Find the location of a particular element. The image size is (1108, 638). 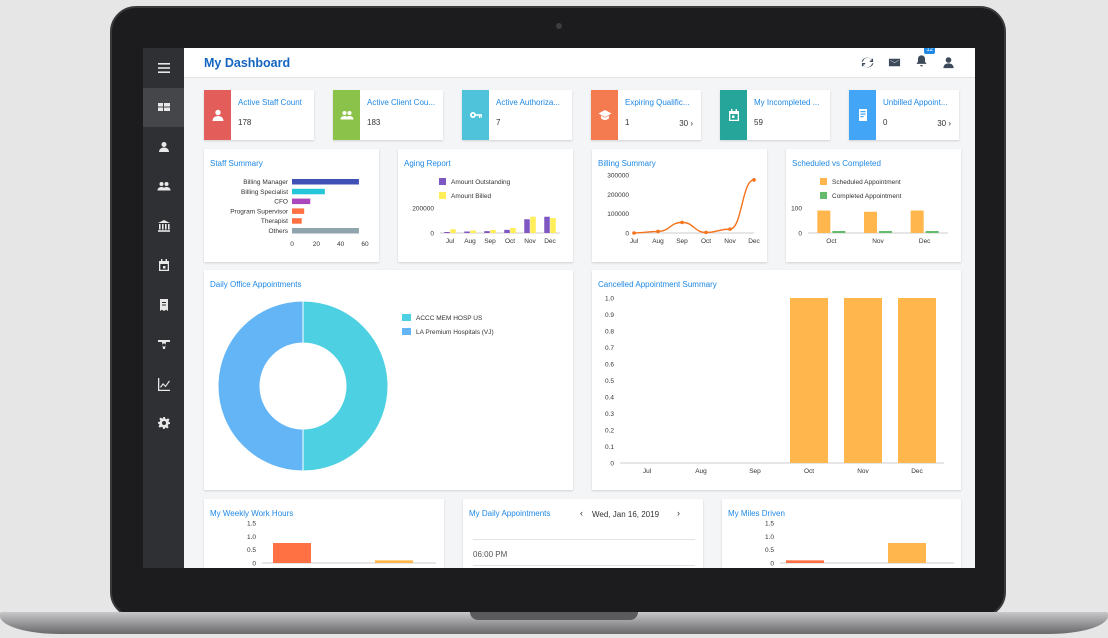

category-label: Billing Specialist is located at coordinates (264, 192).